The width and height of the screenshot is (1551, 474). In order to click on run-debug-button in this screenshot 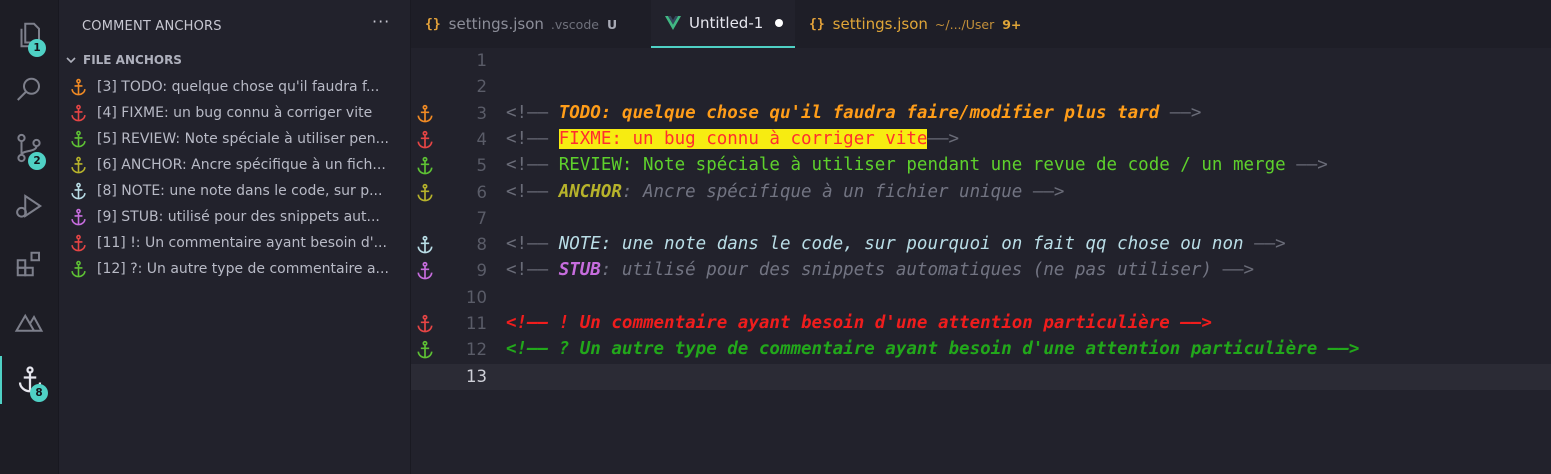, I will do `click(29, 206)`.